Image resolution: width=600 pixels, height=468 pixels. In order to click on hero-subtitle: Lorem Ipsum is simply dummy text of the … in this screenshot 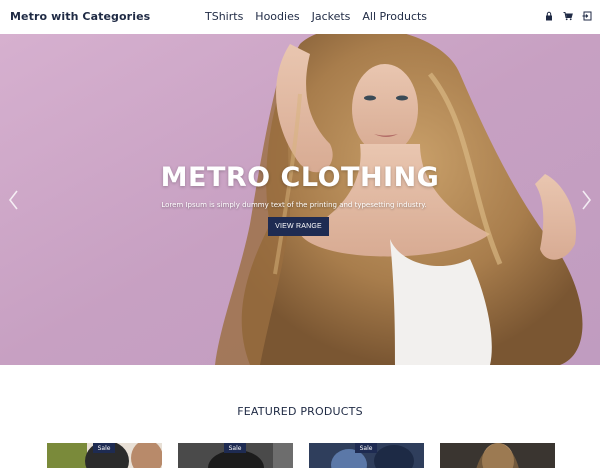, I will do `click(294, 205)`.